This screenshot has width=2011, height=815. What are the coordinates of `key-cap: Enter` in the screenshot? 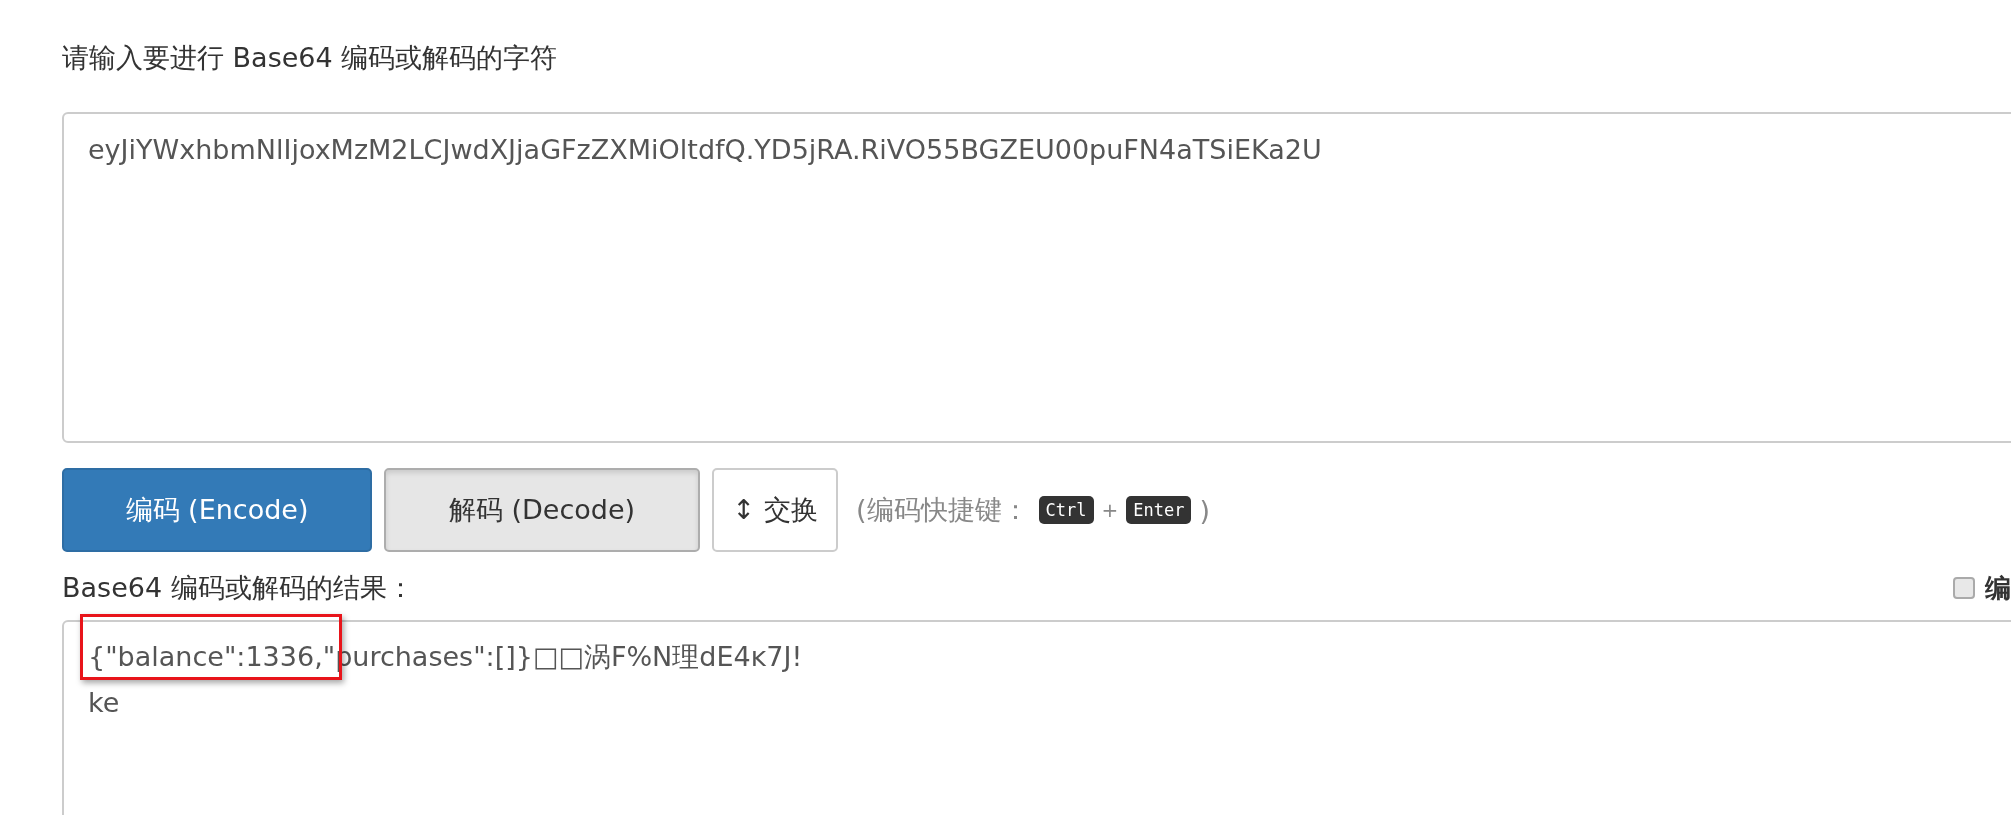 It's located at (1159, 510).